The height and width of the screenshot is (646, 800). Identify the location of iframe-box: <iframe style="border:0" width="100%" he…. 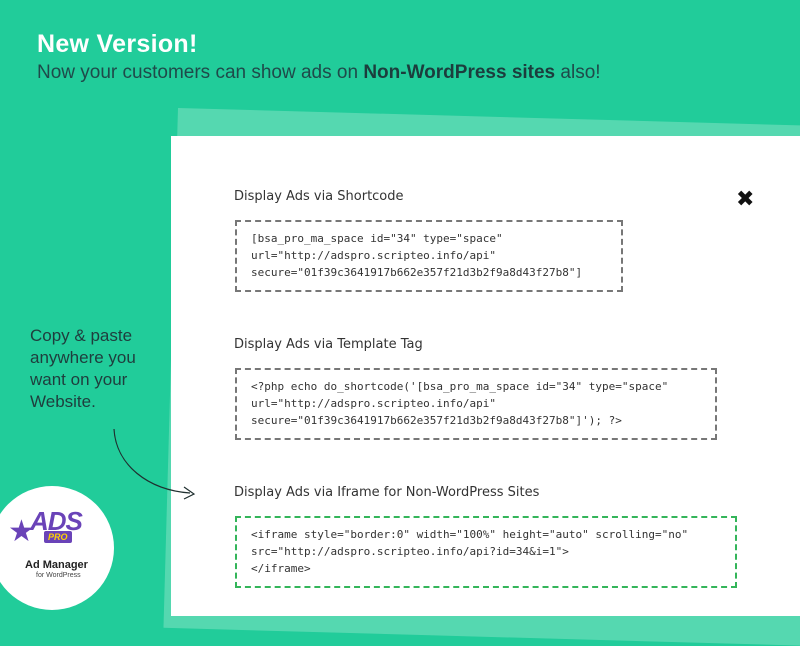
(486, 552).